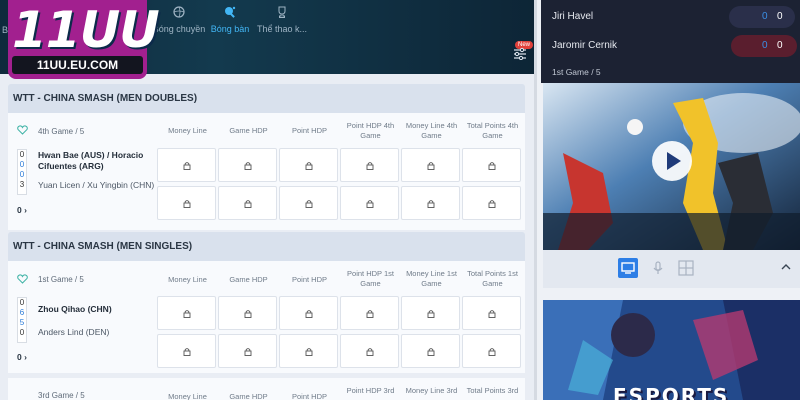 This screenshot has height=400, width=800. Describe the element at coordinates (91, 160) in the screenshot. I see `team-home: Hwan Bae (AUS) / Horacio Cifuentes (ARG)` at that location.